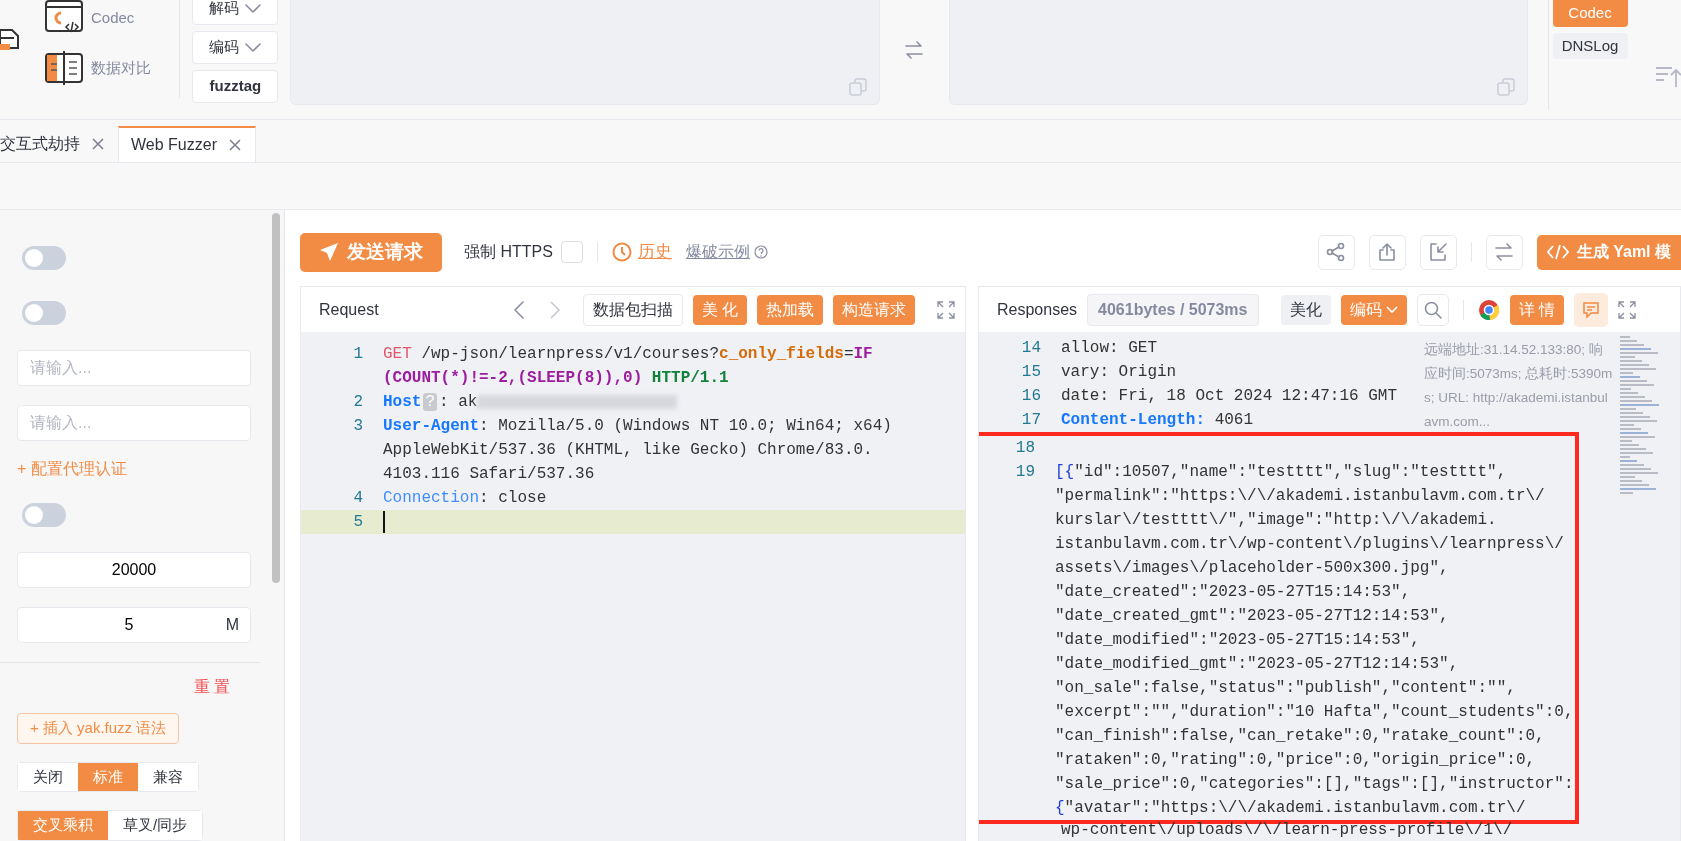 This screenshot has height=841, width=1681. Describe the element at coordinates (1030, 420) in the screenshot. I see `line-number: 17` at that location.